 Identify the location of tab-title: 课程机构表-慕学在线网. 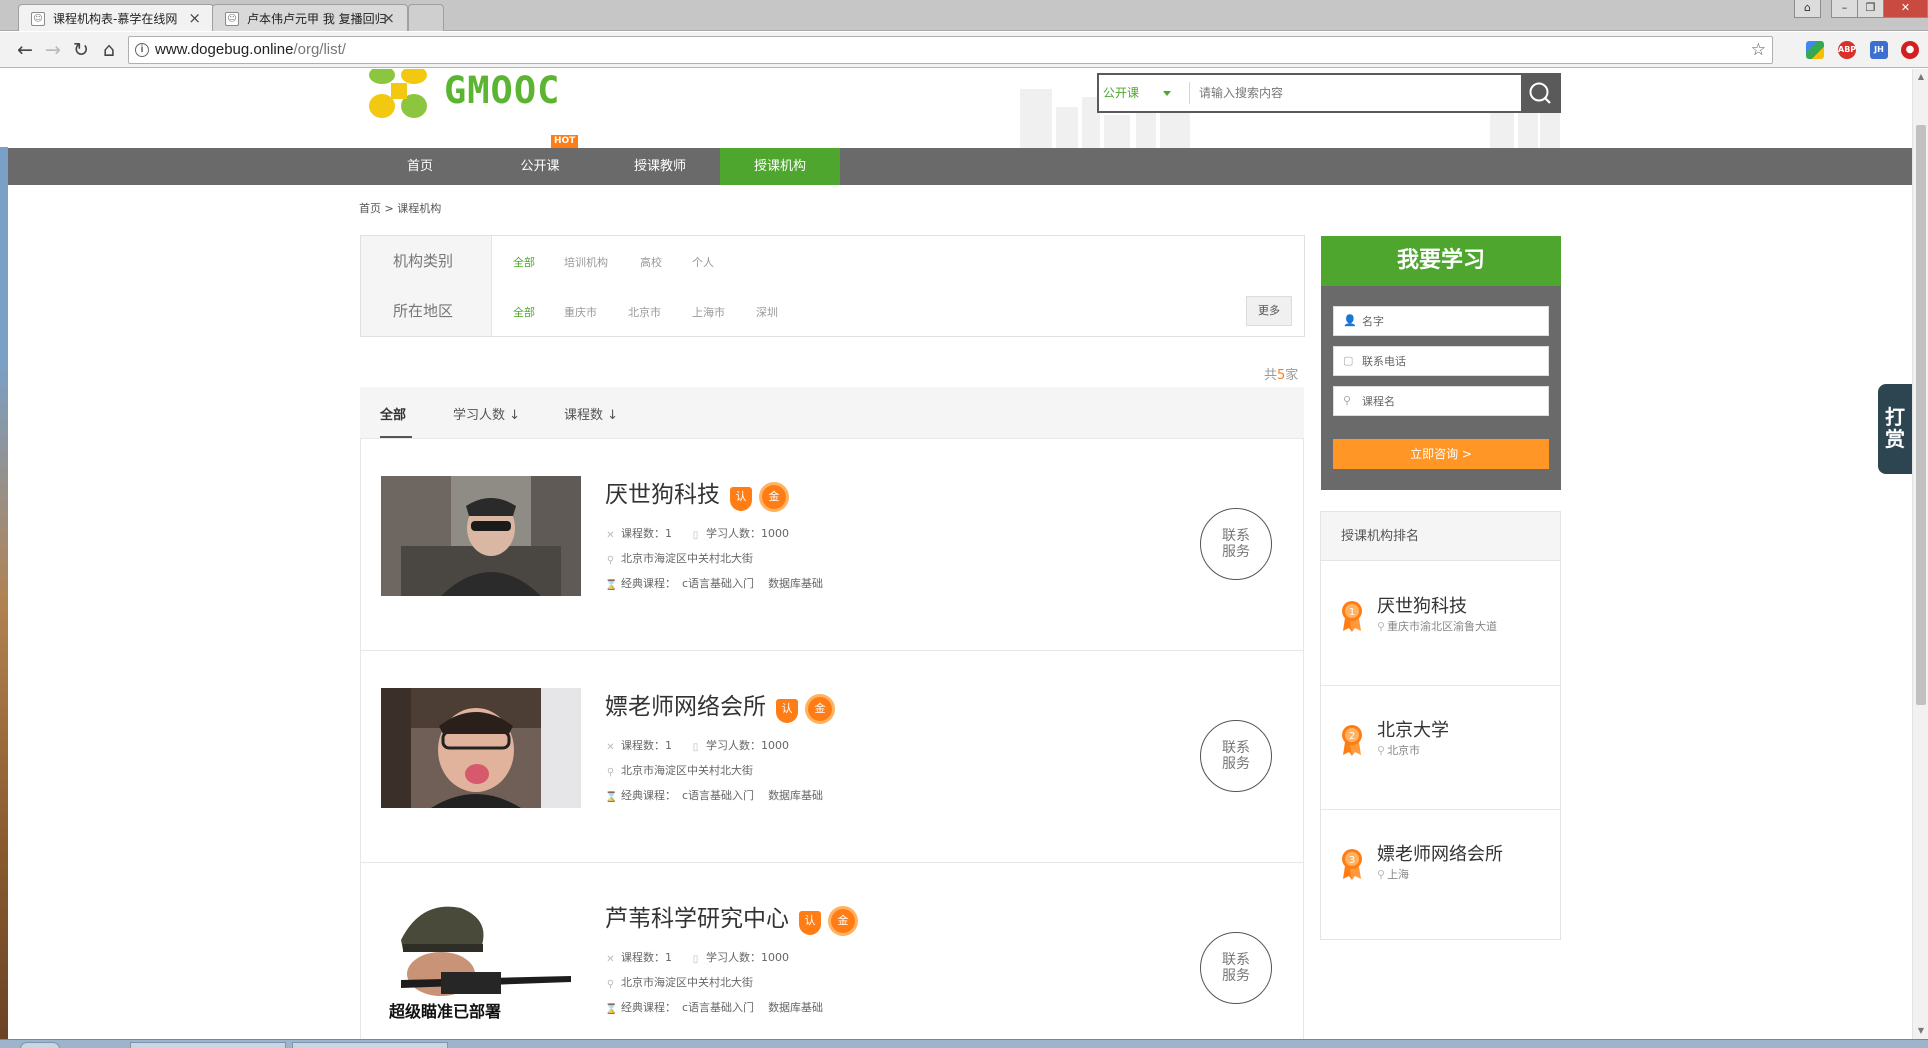
(115, 18).